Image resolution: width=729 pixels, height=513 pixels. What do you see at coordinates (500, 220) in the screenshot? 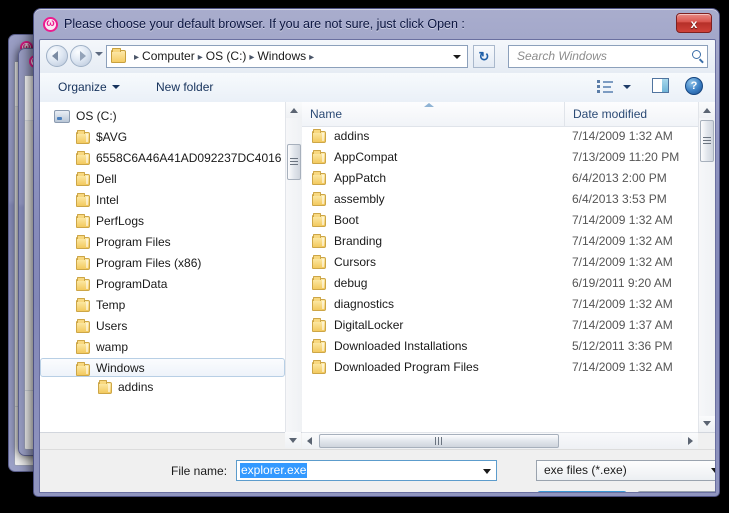
I see `table-row: Boot 7/14/2009 1:32 AM` at bounding box center [500, 220].